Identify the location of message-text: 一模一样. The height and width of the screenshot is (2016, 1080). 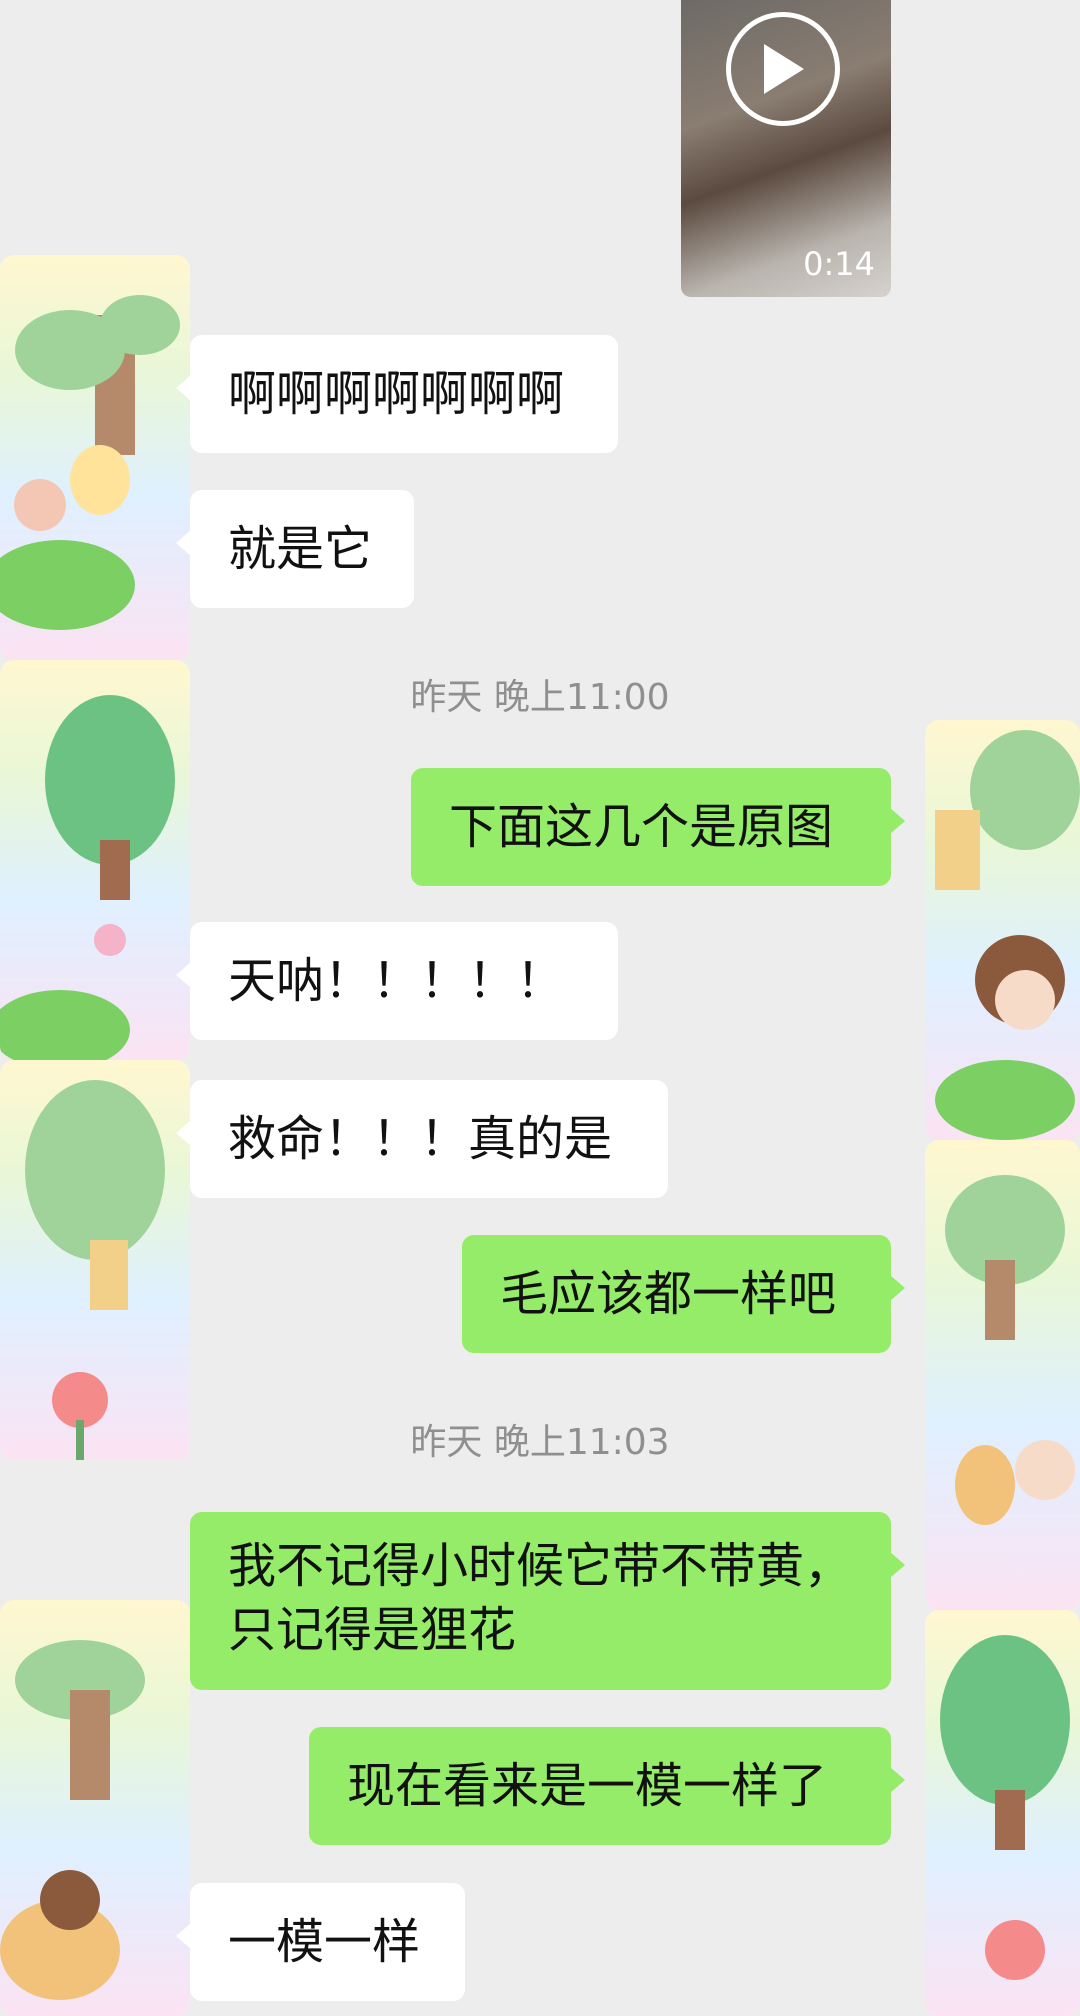
(324, 1942).